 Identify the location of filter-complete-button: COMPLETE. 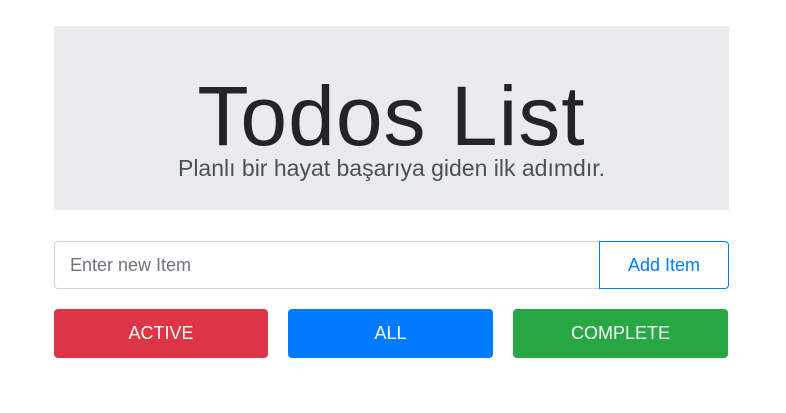
(620, 333).